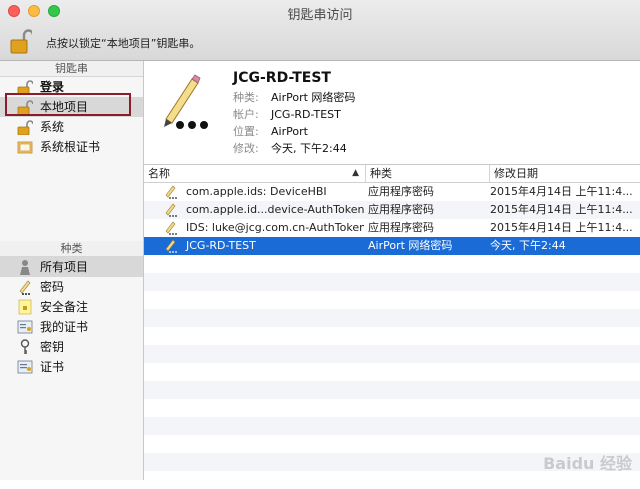 The width and height of the screenshot is (640, 489). Describe the element at coordinates (221, 245) in the screenshot. I see `cell-name: JCG-RD-TEST` at that location.